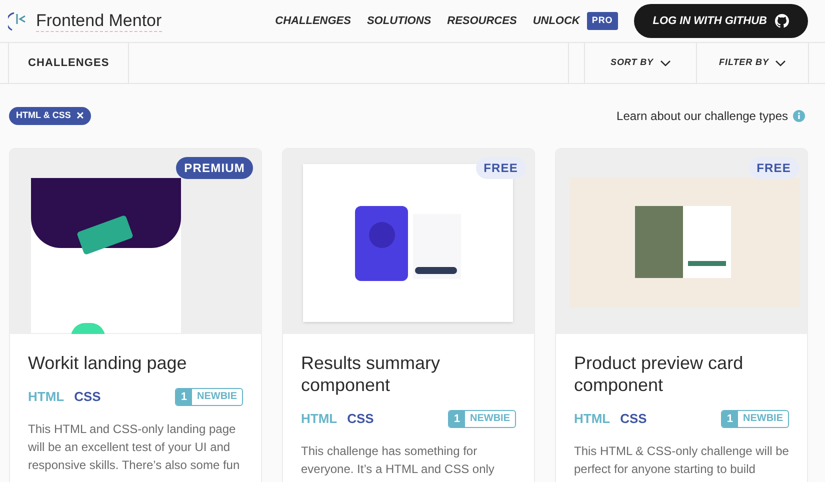  What do you see at coordinates (556, 21) in the screenshot?
I see `nav-link: UNLOCK` at bounding box center [556, 21].